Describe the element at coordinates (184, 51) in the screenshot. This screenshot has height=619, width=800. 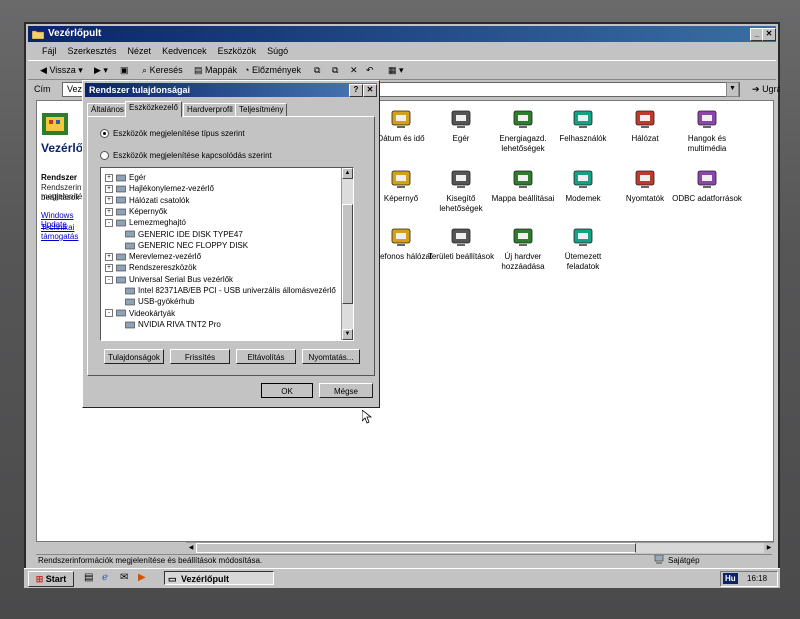
I see `menu-favorites: Kedvencek` at that location.